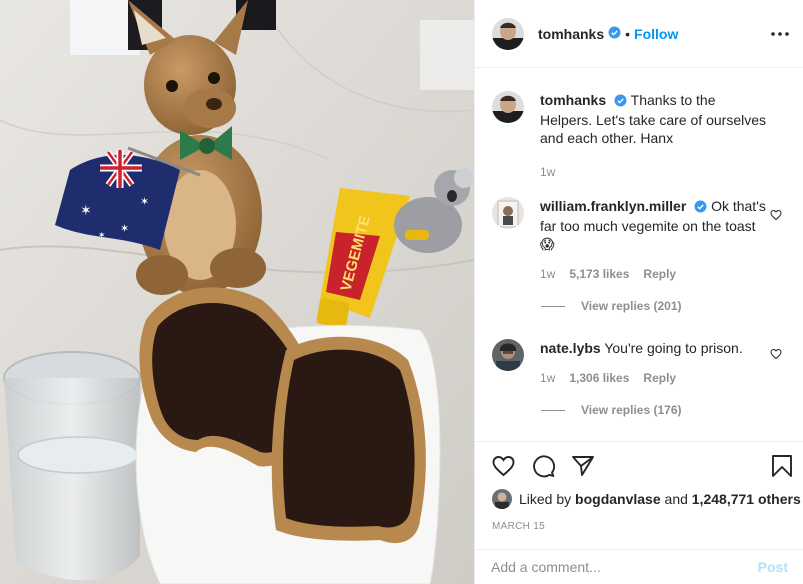 Image resolution: width=803 pixels, height=584 pixels. Describe the element at coordinates (656, 34) in the screenshot. I see `follow-button: Follow` at that location.